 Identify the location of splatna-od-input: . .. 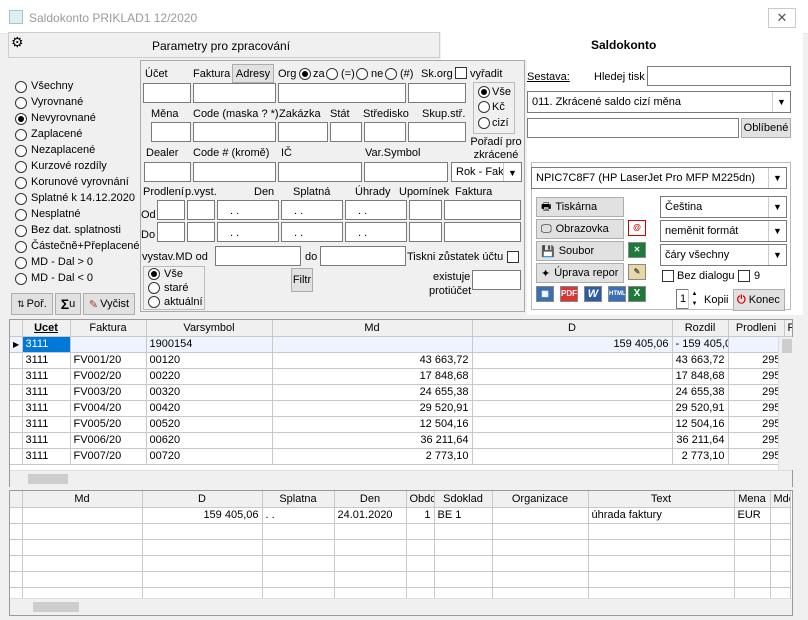
(312, 210).